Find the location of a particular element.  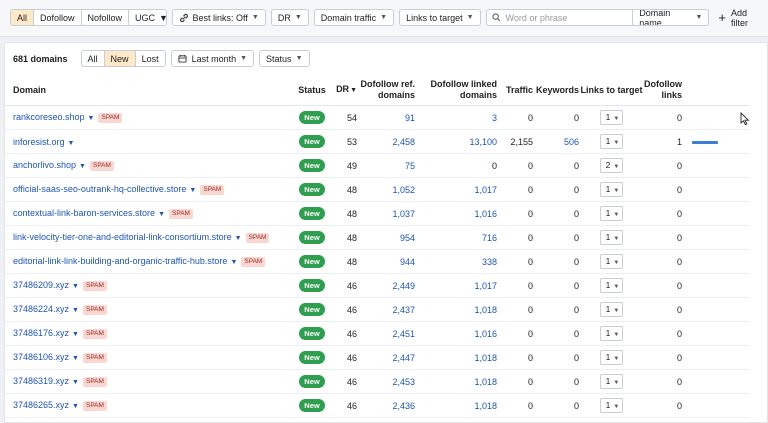

dofollow-bar-cell is located at coordinates (717, 357).